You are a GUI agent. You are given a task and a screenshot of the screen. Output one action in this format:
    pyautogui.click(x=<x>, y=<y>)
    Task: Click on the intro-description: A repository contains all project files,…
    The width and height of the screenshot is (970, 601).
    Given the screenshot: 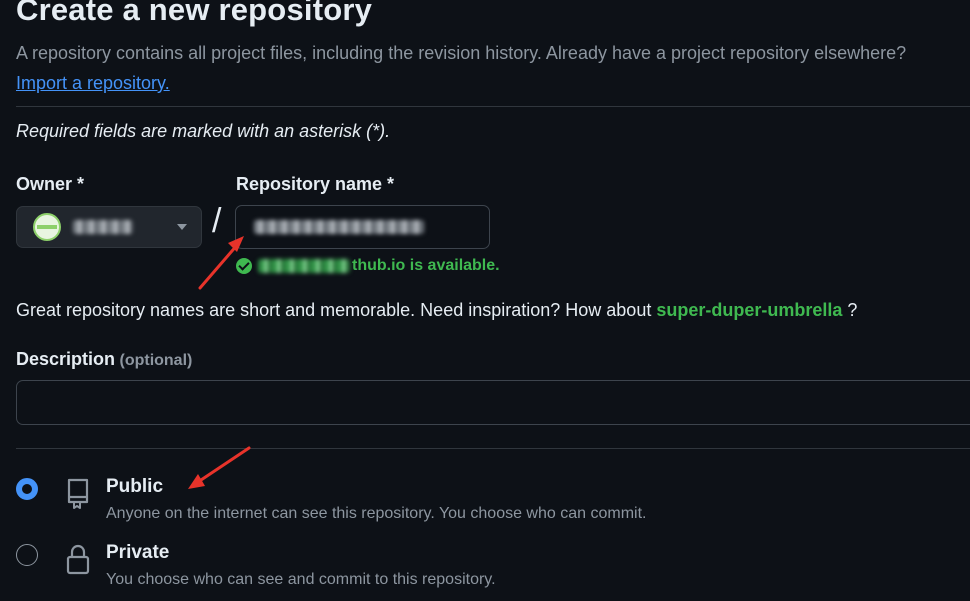 What is the action you would take?
    pyautogui.click(x=461, y=53)
    